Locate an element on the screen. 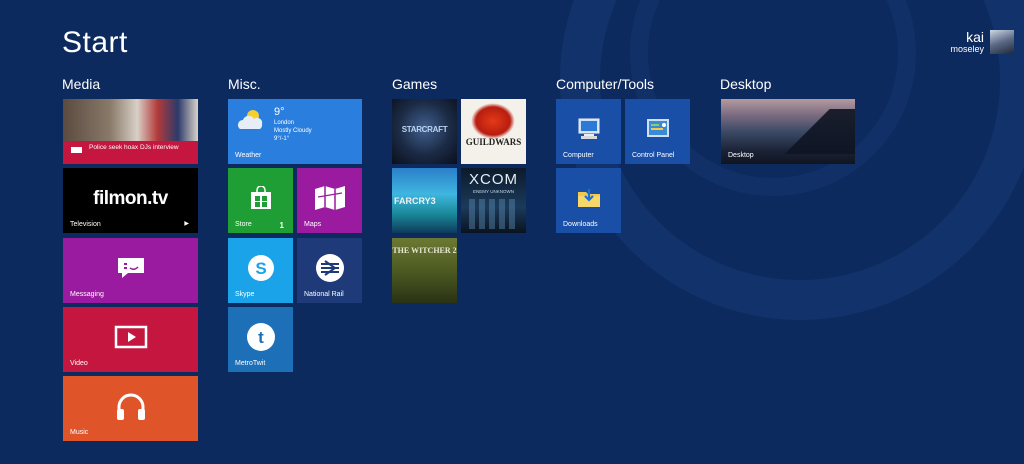  map-icon is located at coordinates (329, 197).